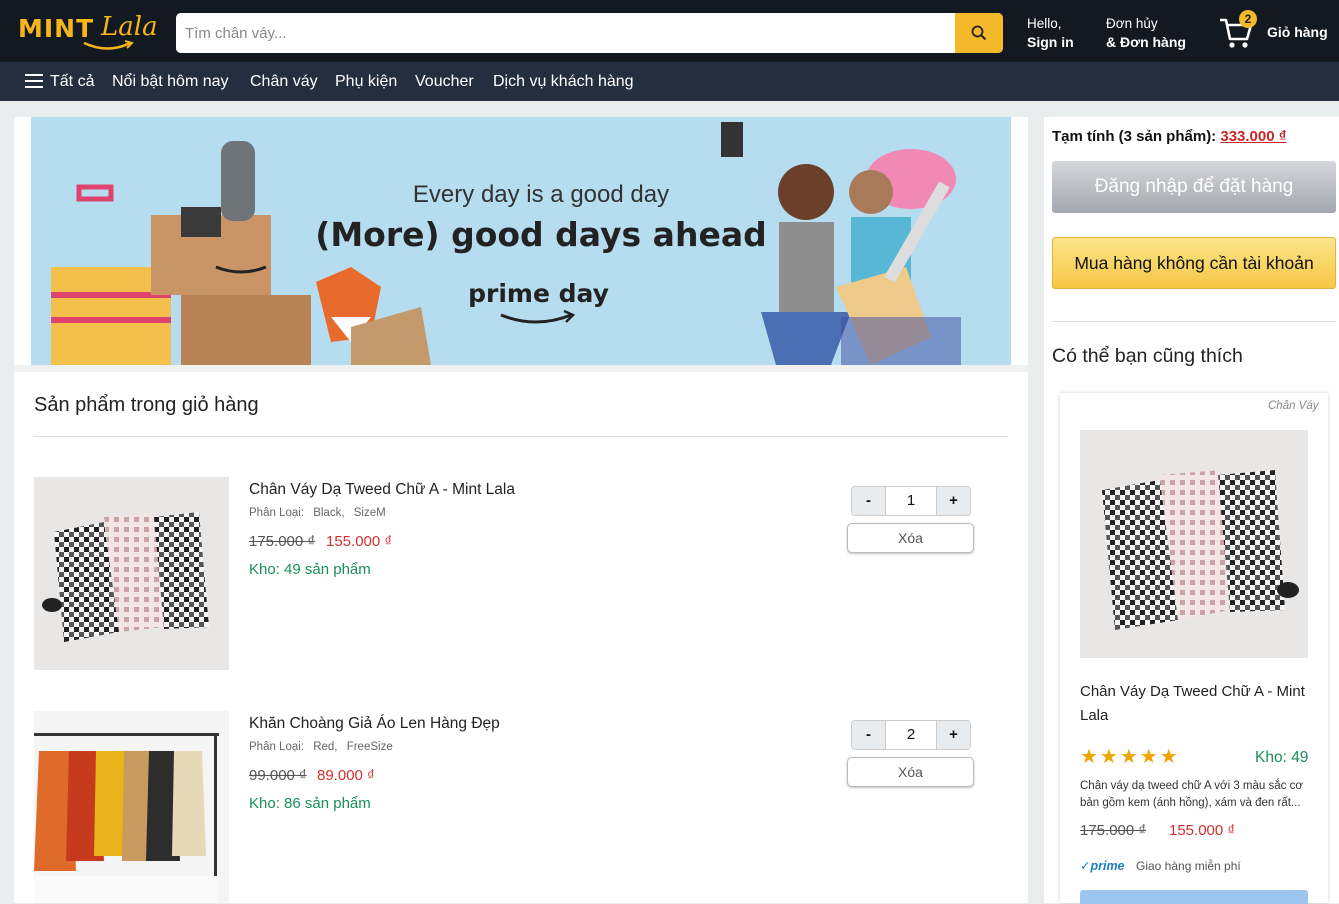 This screenshot has width=1339, height=904. I want to click on cart-label: Giỏ hàng, so click(1297, 32).